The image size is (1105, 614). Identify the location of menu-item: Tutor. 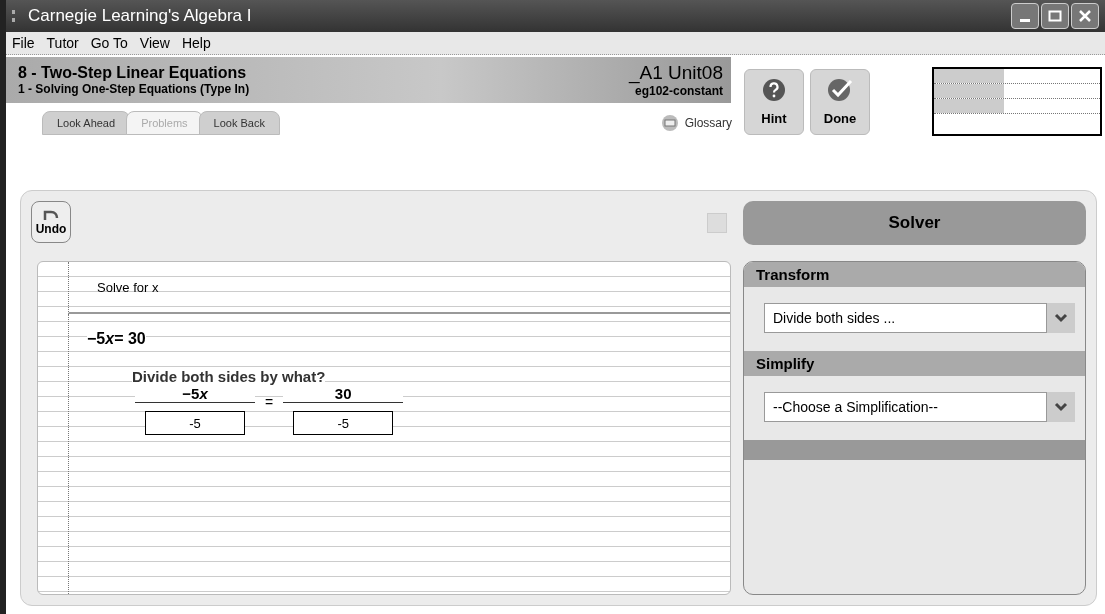
(62, 43).